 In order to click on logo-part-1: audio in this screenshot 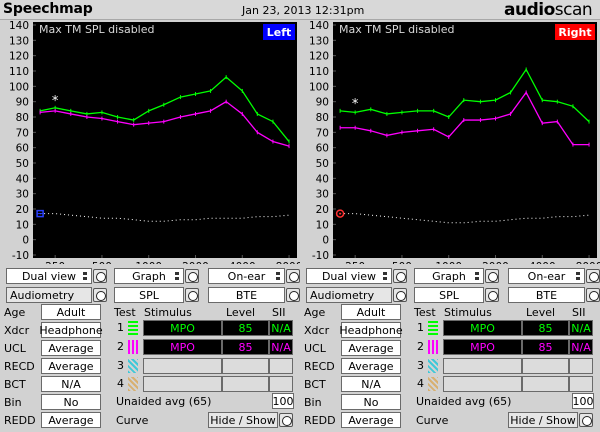, I will do `click(529, 10)`.